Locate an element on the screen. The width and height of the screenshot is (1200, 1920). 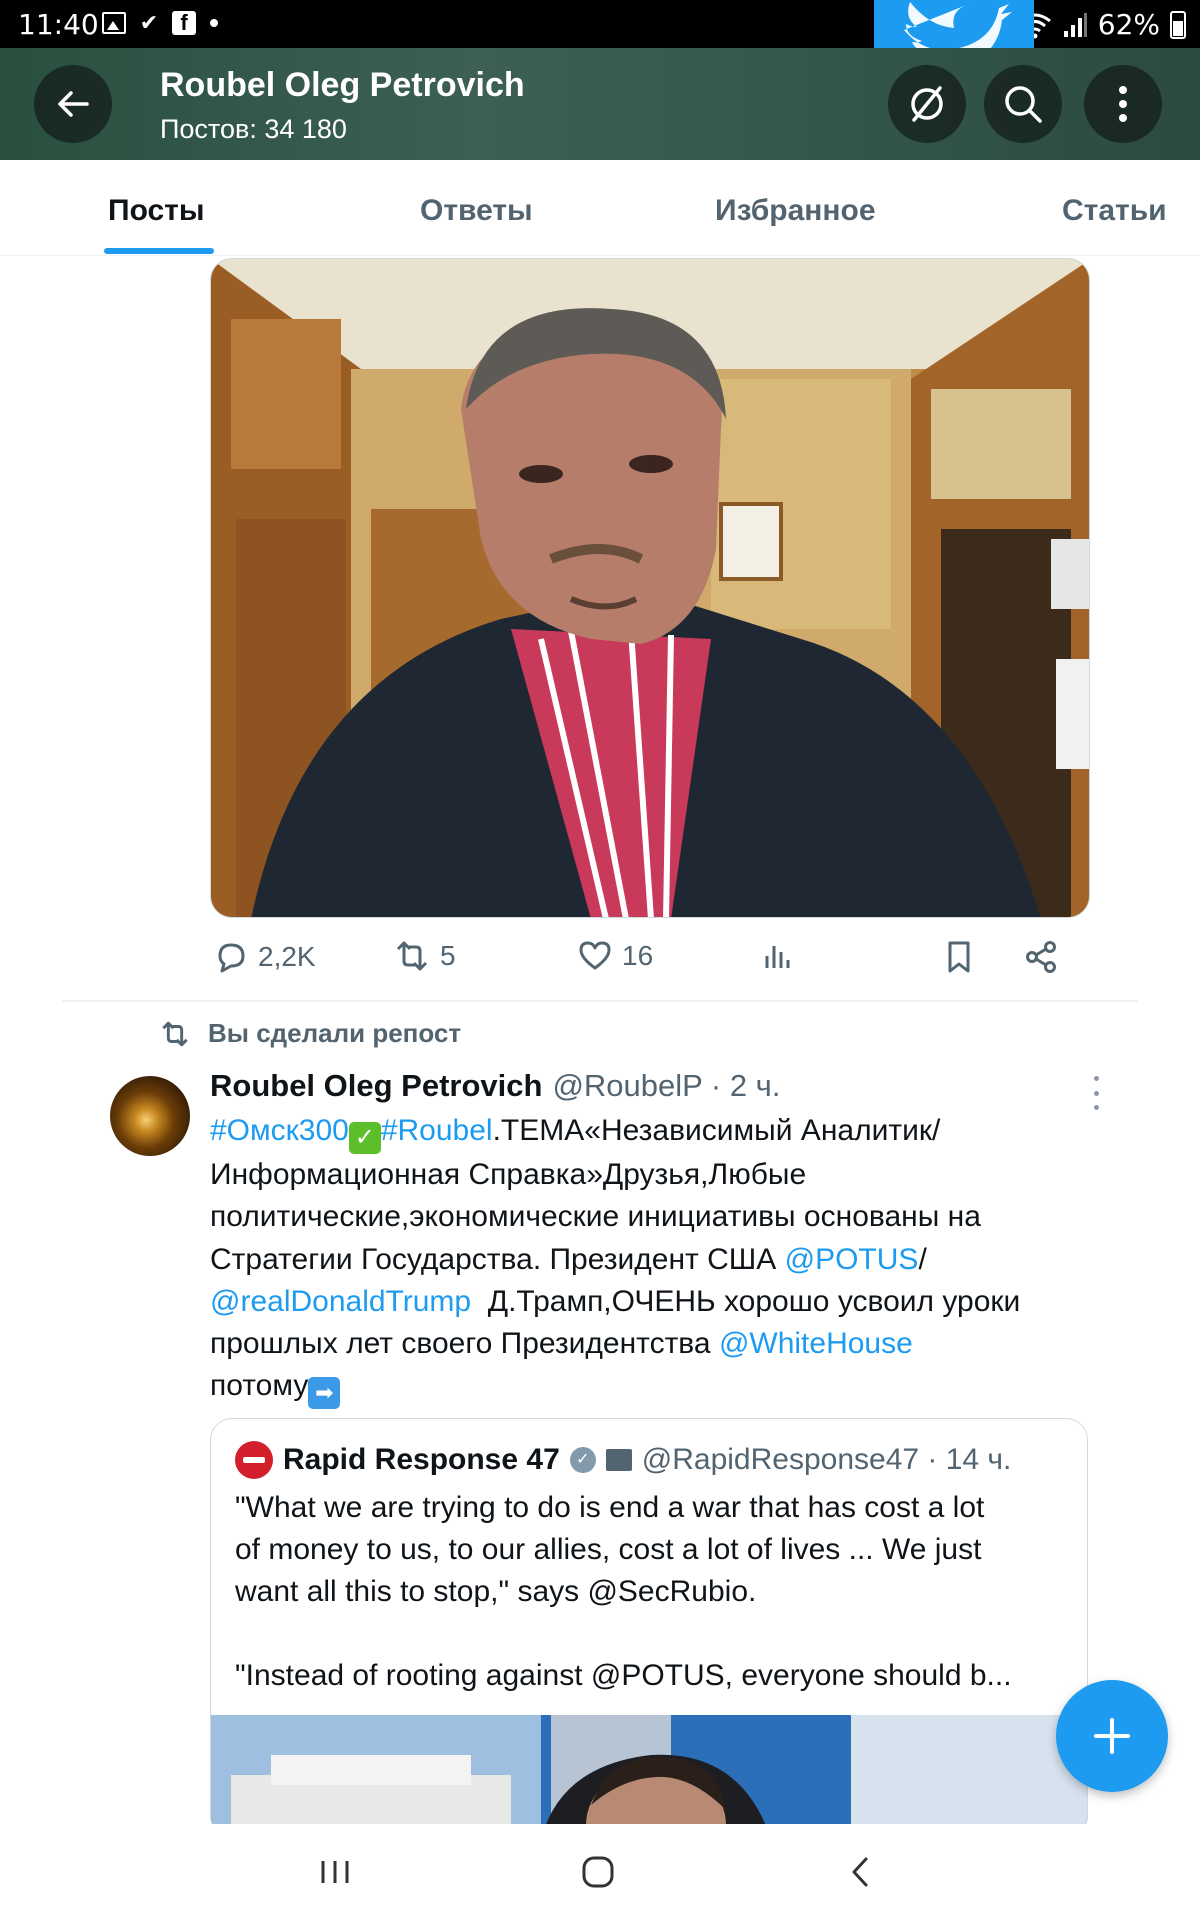
quoted-author-handle: @RapidResponse47 · 14 ч. is located at coordinates (826, 1459).